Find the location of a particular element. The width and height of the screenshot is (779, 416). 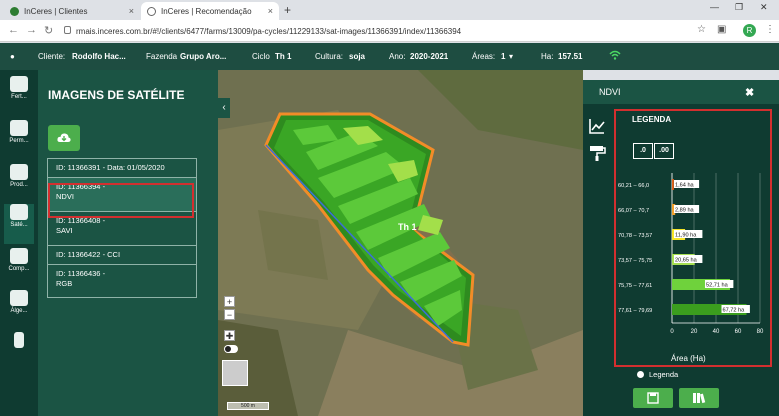

list-item: ID: 11366391 - Data: 01/05/2020 is located at coordinates (122, 167).